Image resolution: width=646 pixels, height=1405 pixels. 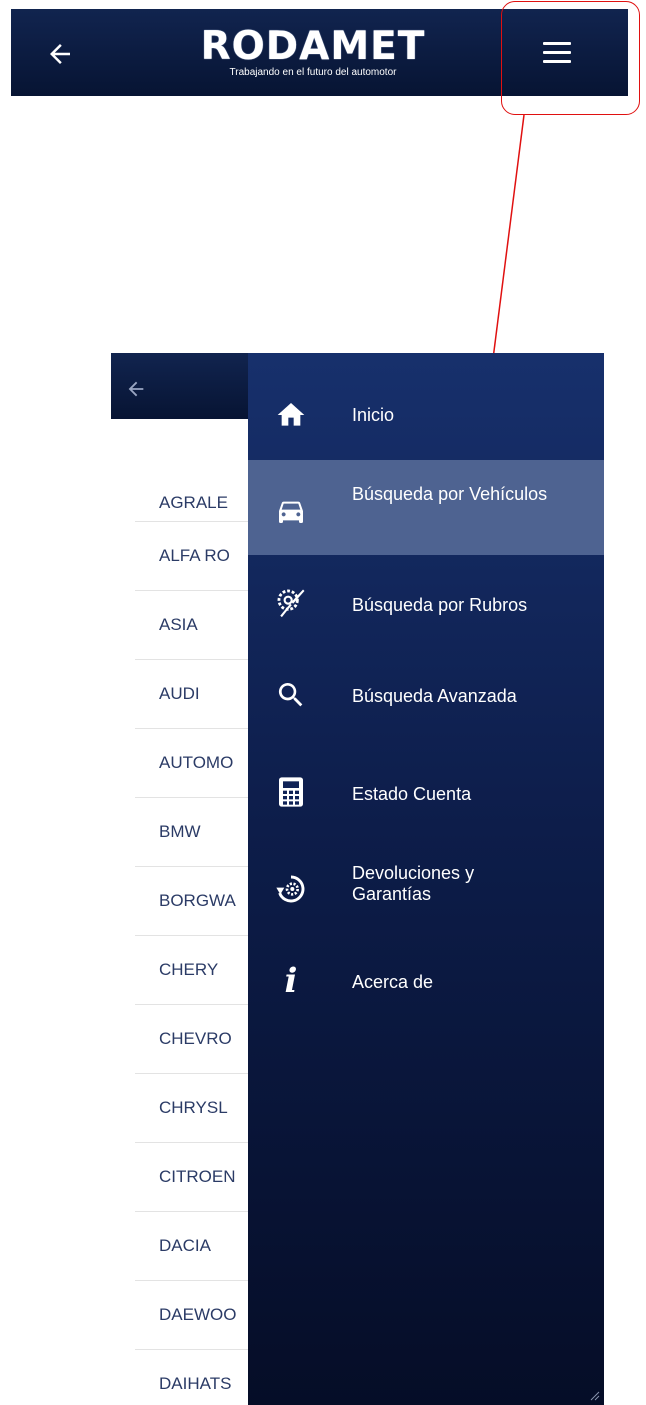 I want to click on menu-item-busqueda-vehiculos: Búsqueda por Vehículos, so click(x=426, y=507).